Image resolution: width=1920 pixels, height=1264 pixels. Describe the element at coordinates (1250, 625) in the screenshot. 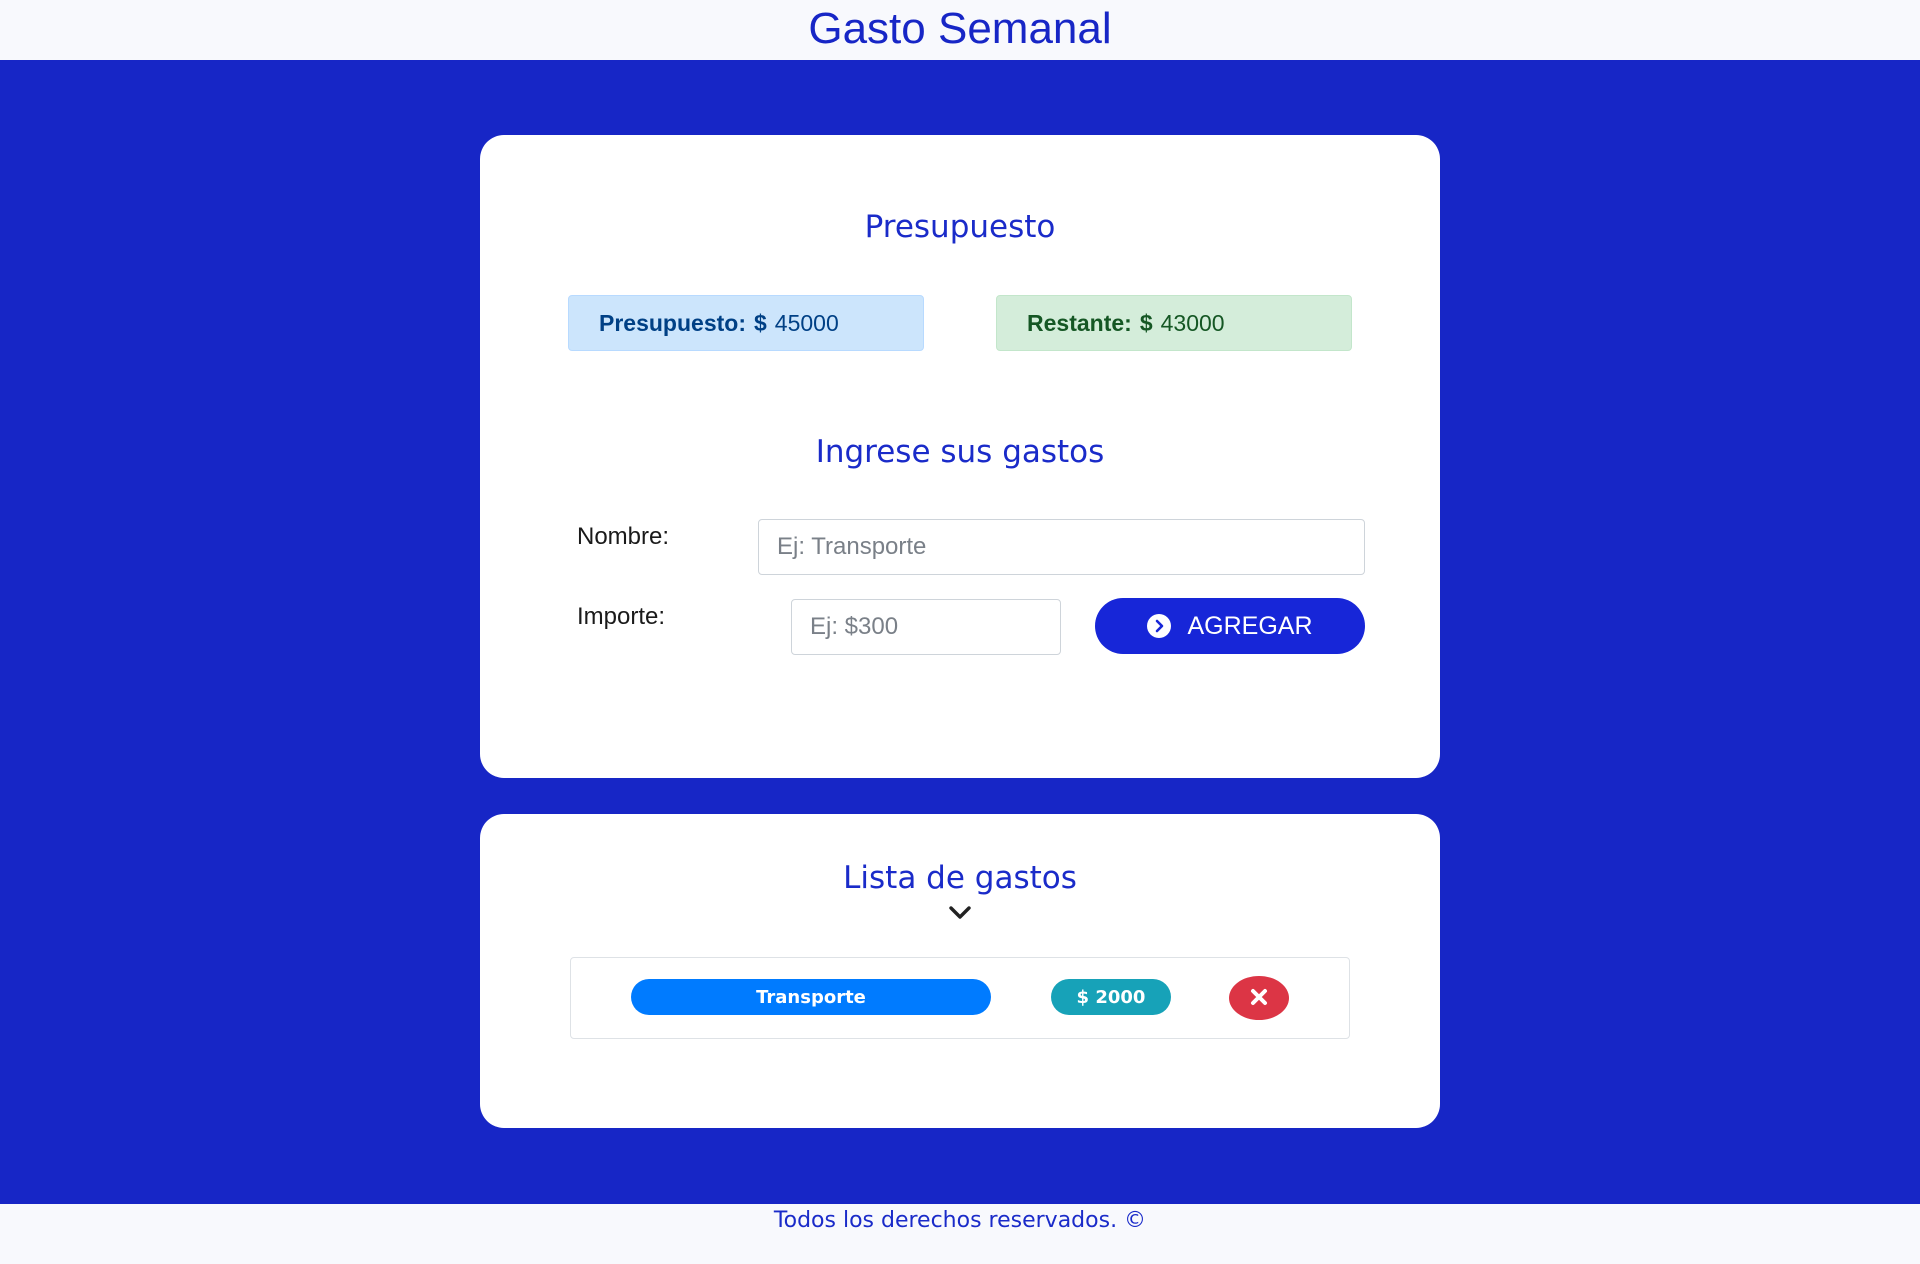

I see `add-button-label: AGREGAR` at that location.